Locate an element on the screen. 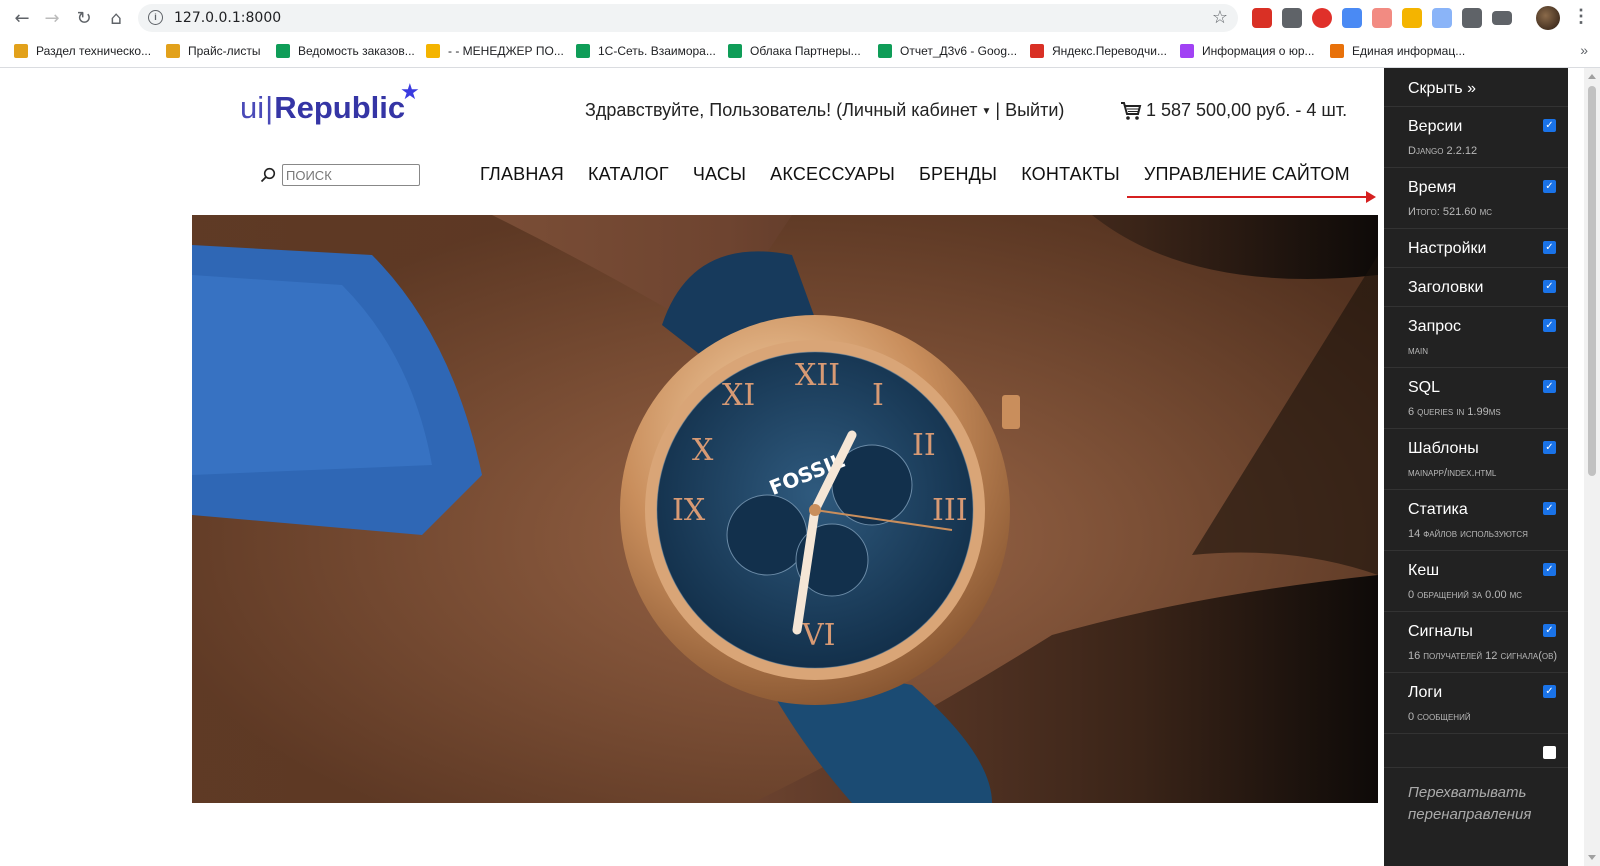 This screenshot has height=866, width=1600. debug-panel-item: Заголовки ✓ is located at coordinates (1476, 287).